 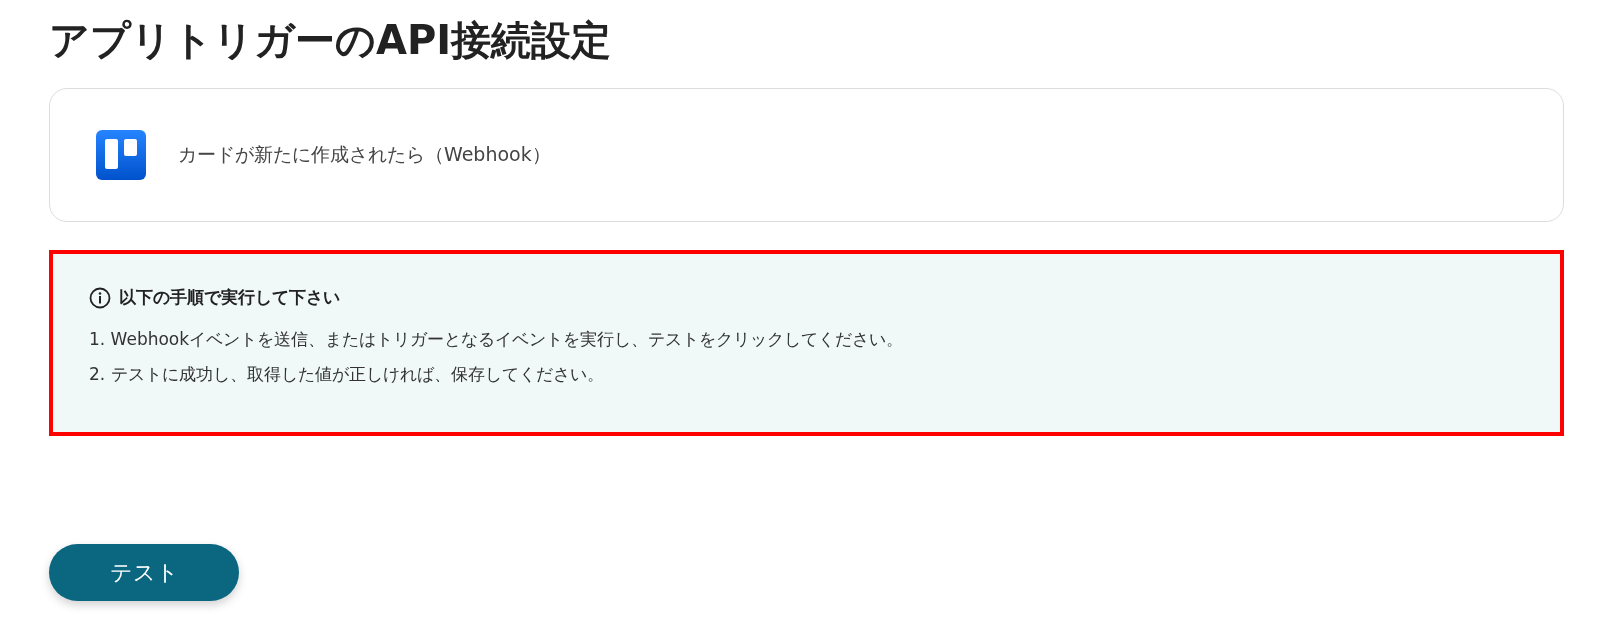 What do you see at coordinates (144, 572) in the screenshot?
I see `test-button: テスト` at bounding box center [144, 572].